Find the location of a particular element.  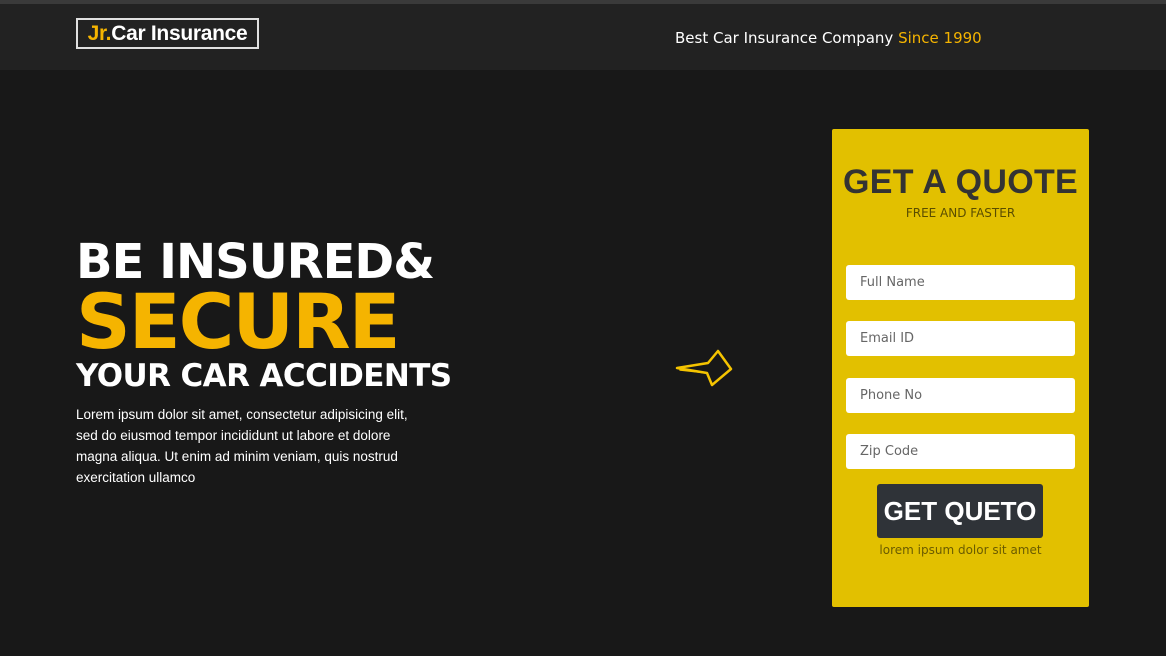

quote-form-subtitle: FREE AND FASTER is located at coordinates (960, 213).